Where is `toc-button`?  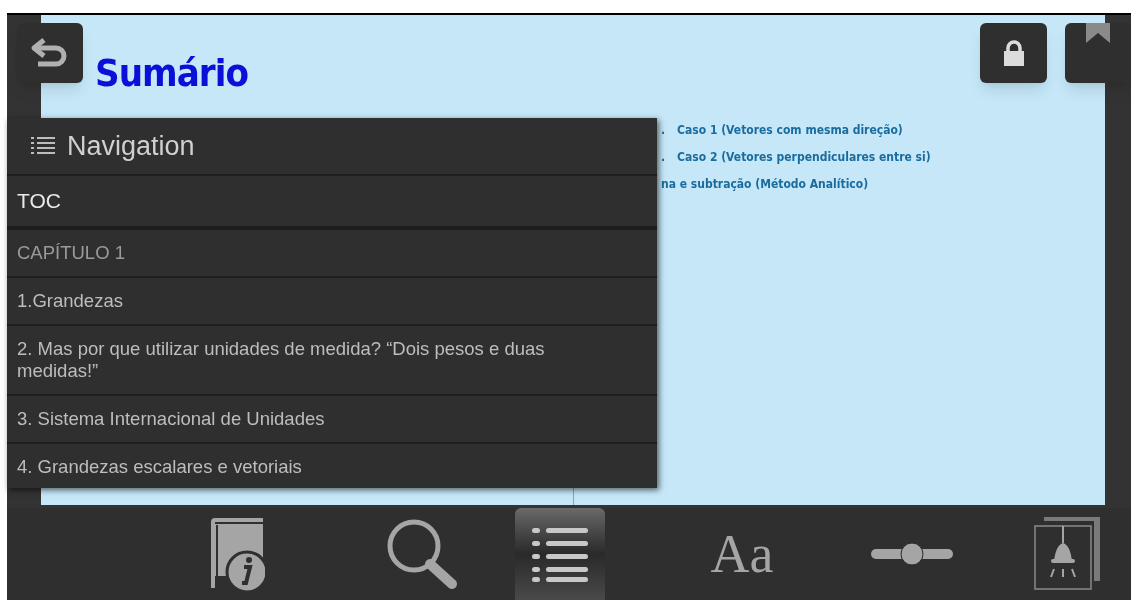 toc-button is located at coordinates (560, 554).